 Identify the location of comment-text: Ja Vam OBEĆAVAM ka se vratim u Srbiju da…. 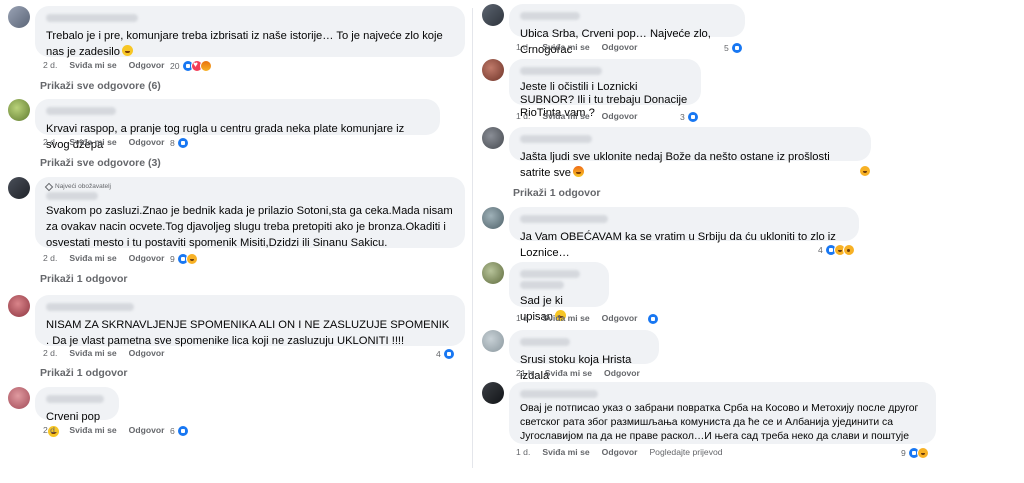
(678, 245).